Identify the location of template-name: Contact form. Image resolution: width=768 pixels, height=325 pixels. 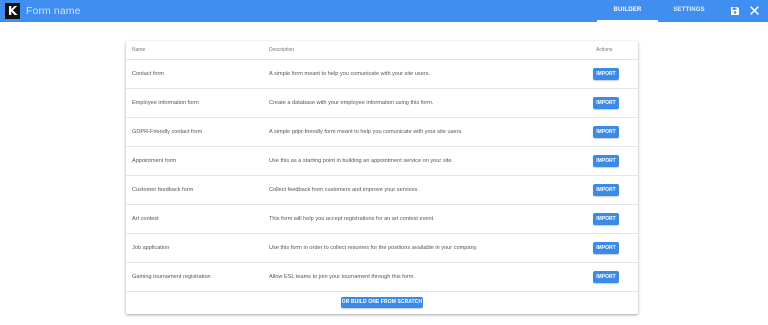
(148, 74).